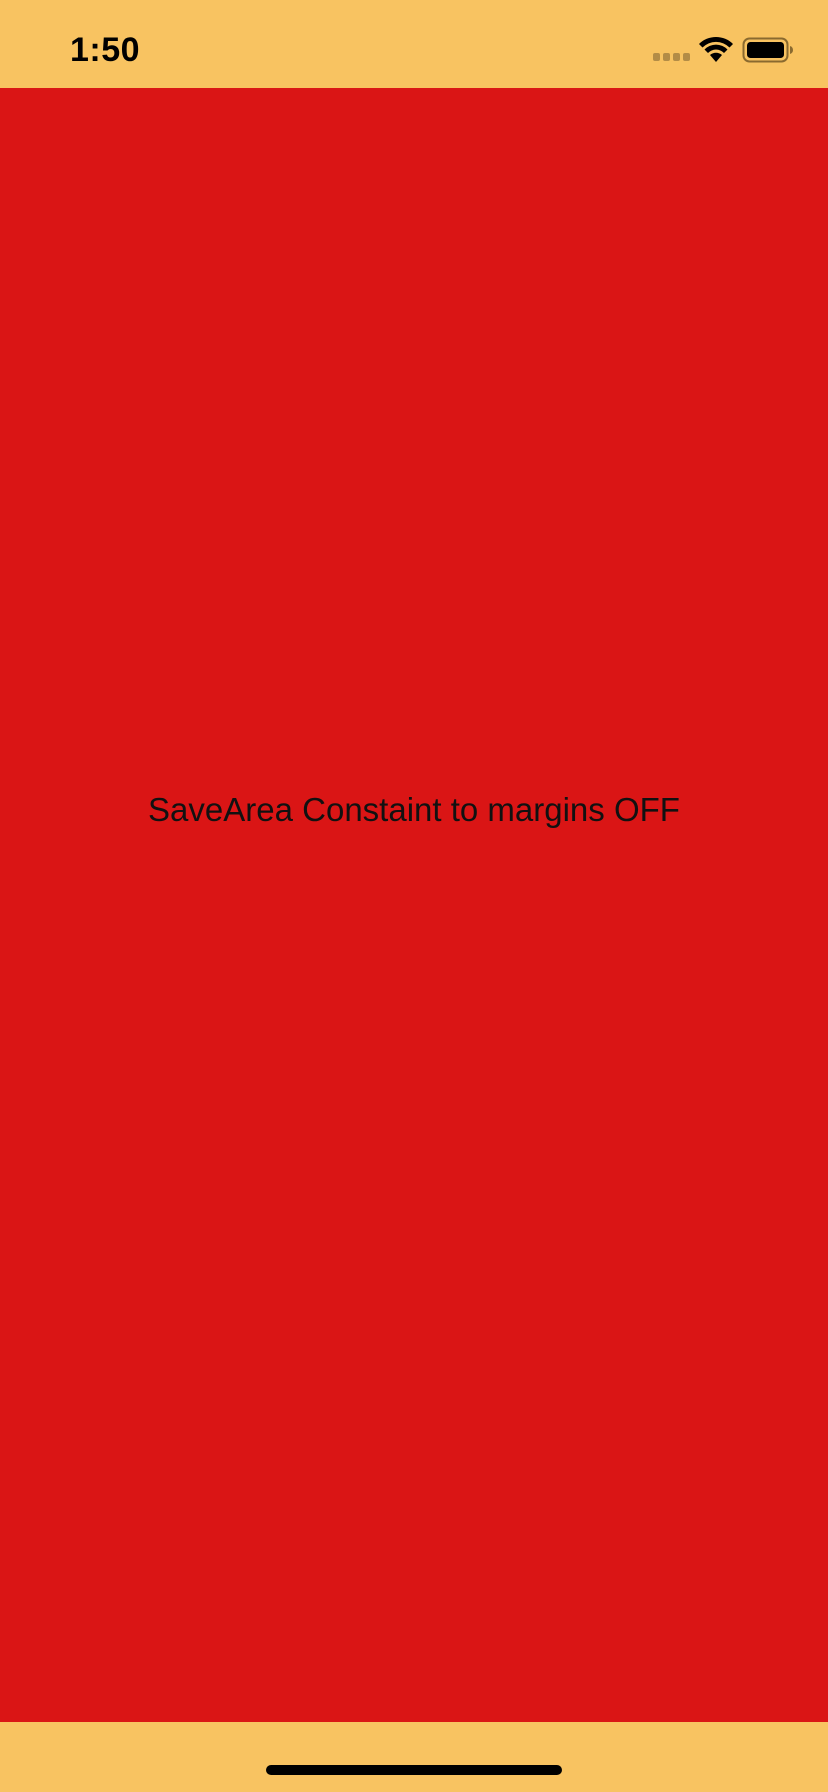 The height and width of the screenshot is (1792, 828). What do you see at coordinates (672, 57) in the screenshot?
I see `cellular-signal-icon` at bounding box center [672, 57].